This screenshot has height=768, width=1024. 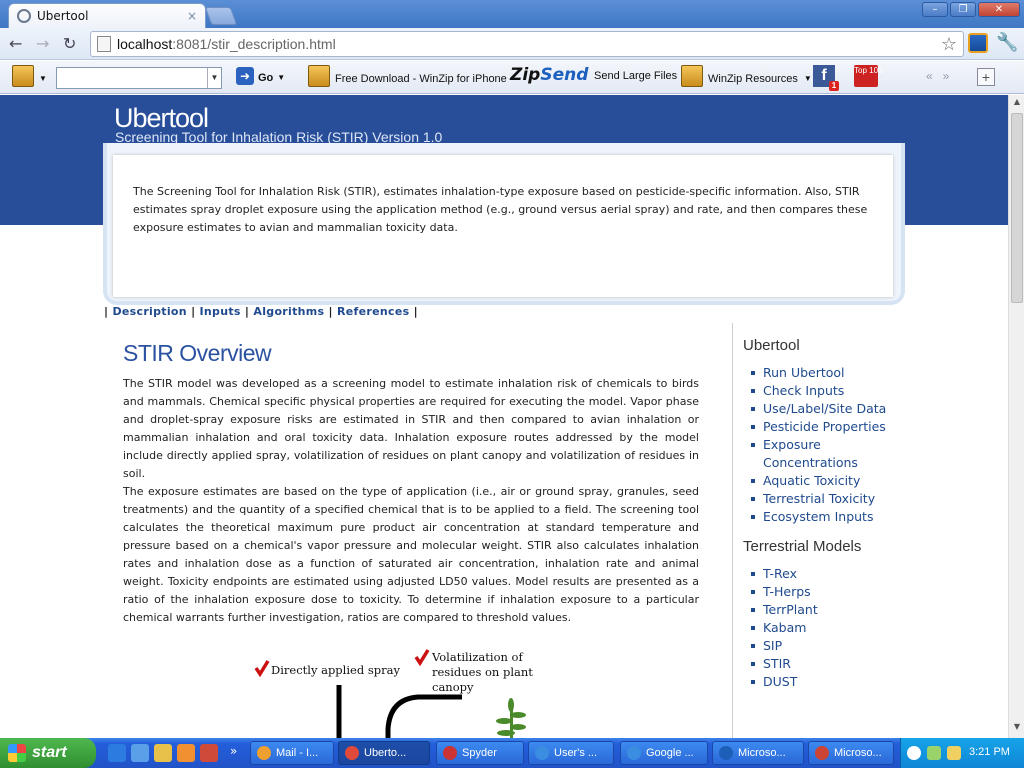 I want to click on nav-algorithms-link: Algorithms, so click(x=288, y=311).